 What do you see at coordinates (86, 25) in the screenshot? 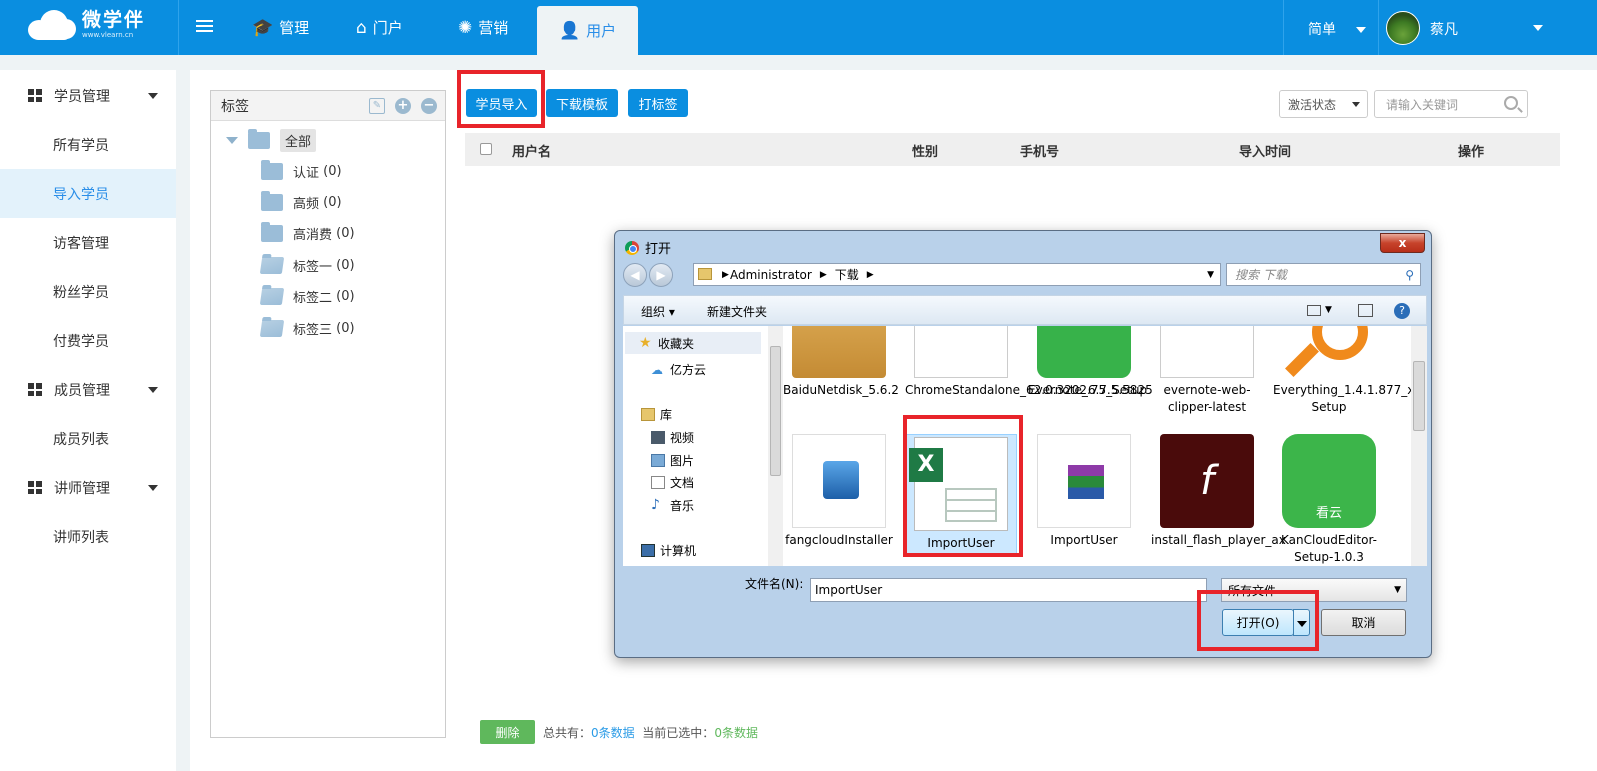
I see `app-logo: 微学伴 www.vlearn.cn` at bounding box center [86, 25].